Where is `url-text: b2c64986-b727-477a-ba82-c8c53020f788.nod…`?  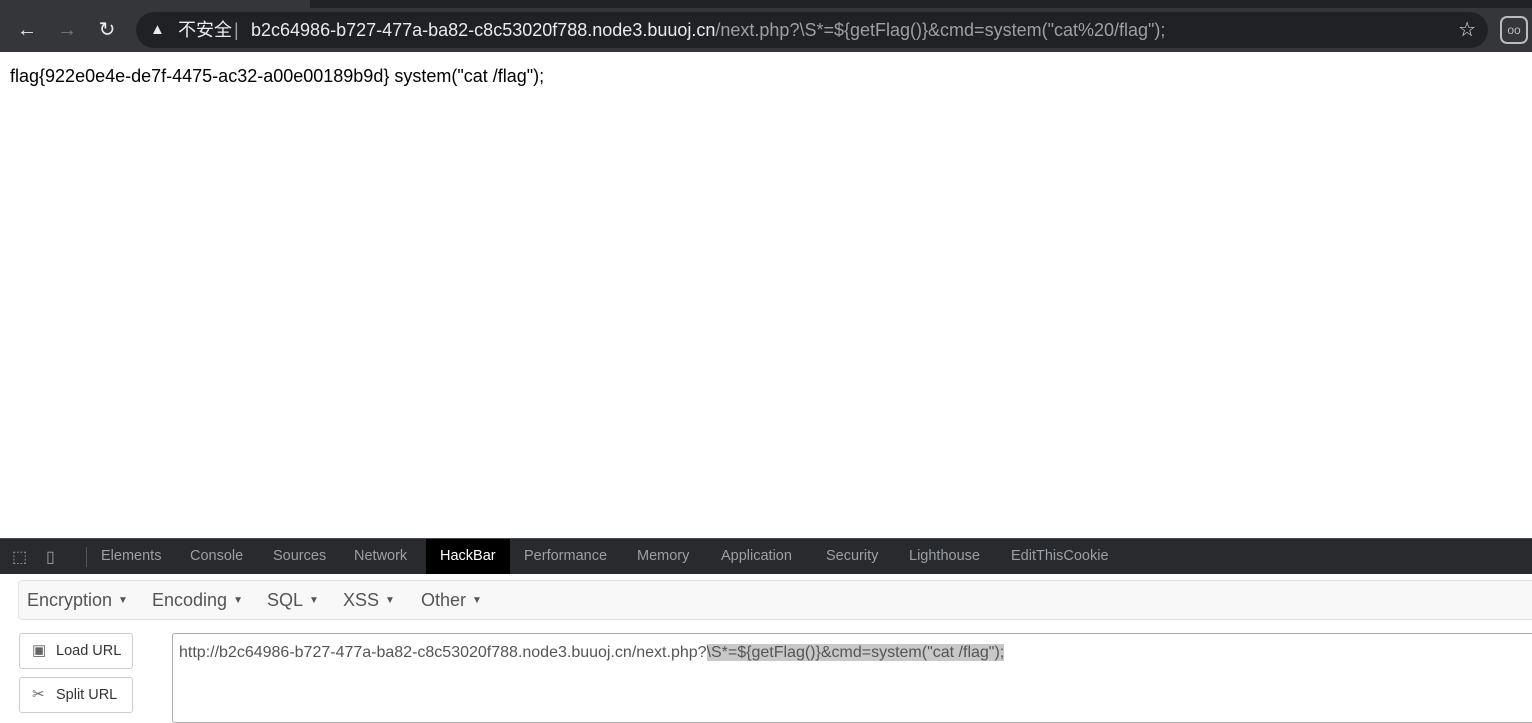 url-text: b2c64986-b727-477a-ba82-c8c53020f788.nod… is located at coordinates (708, 30).